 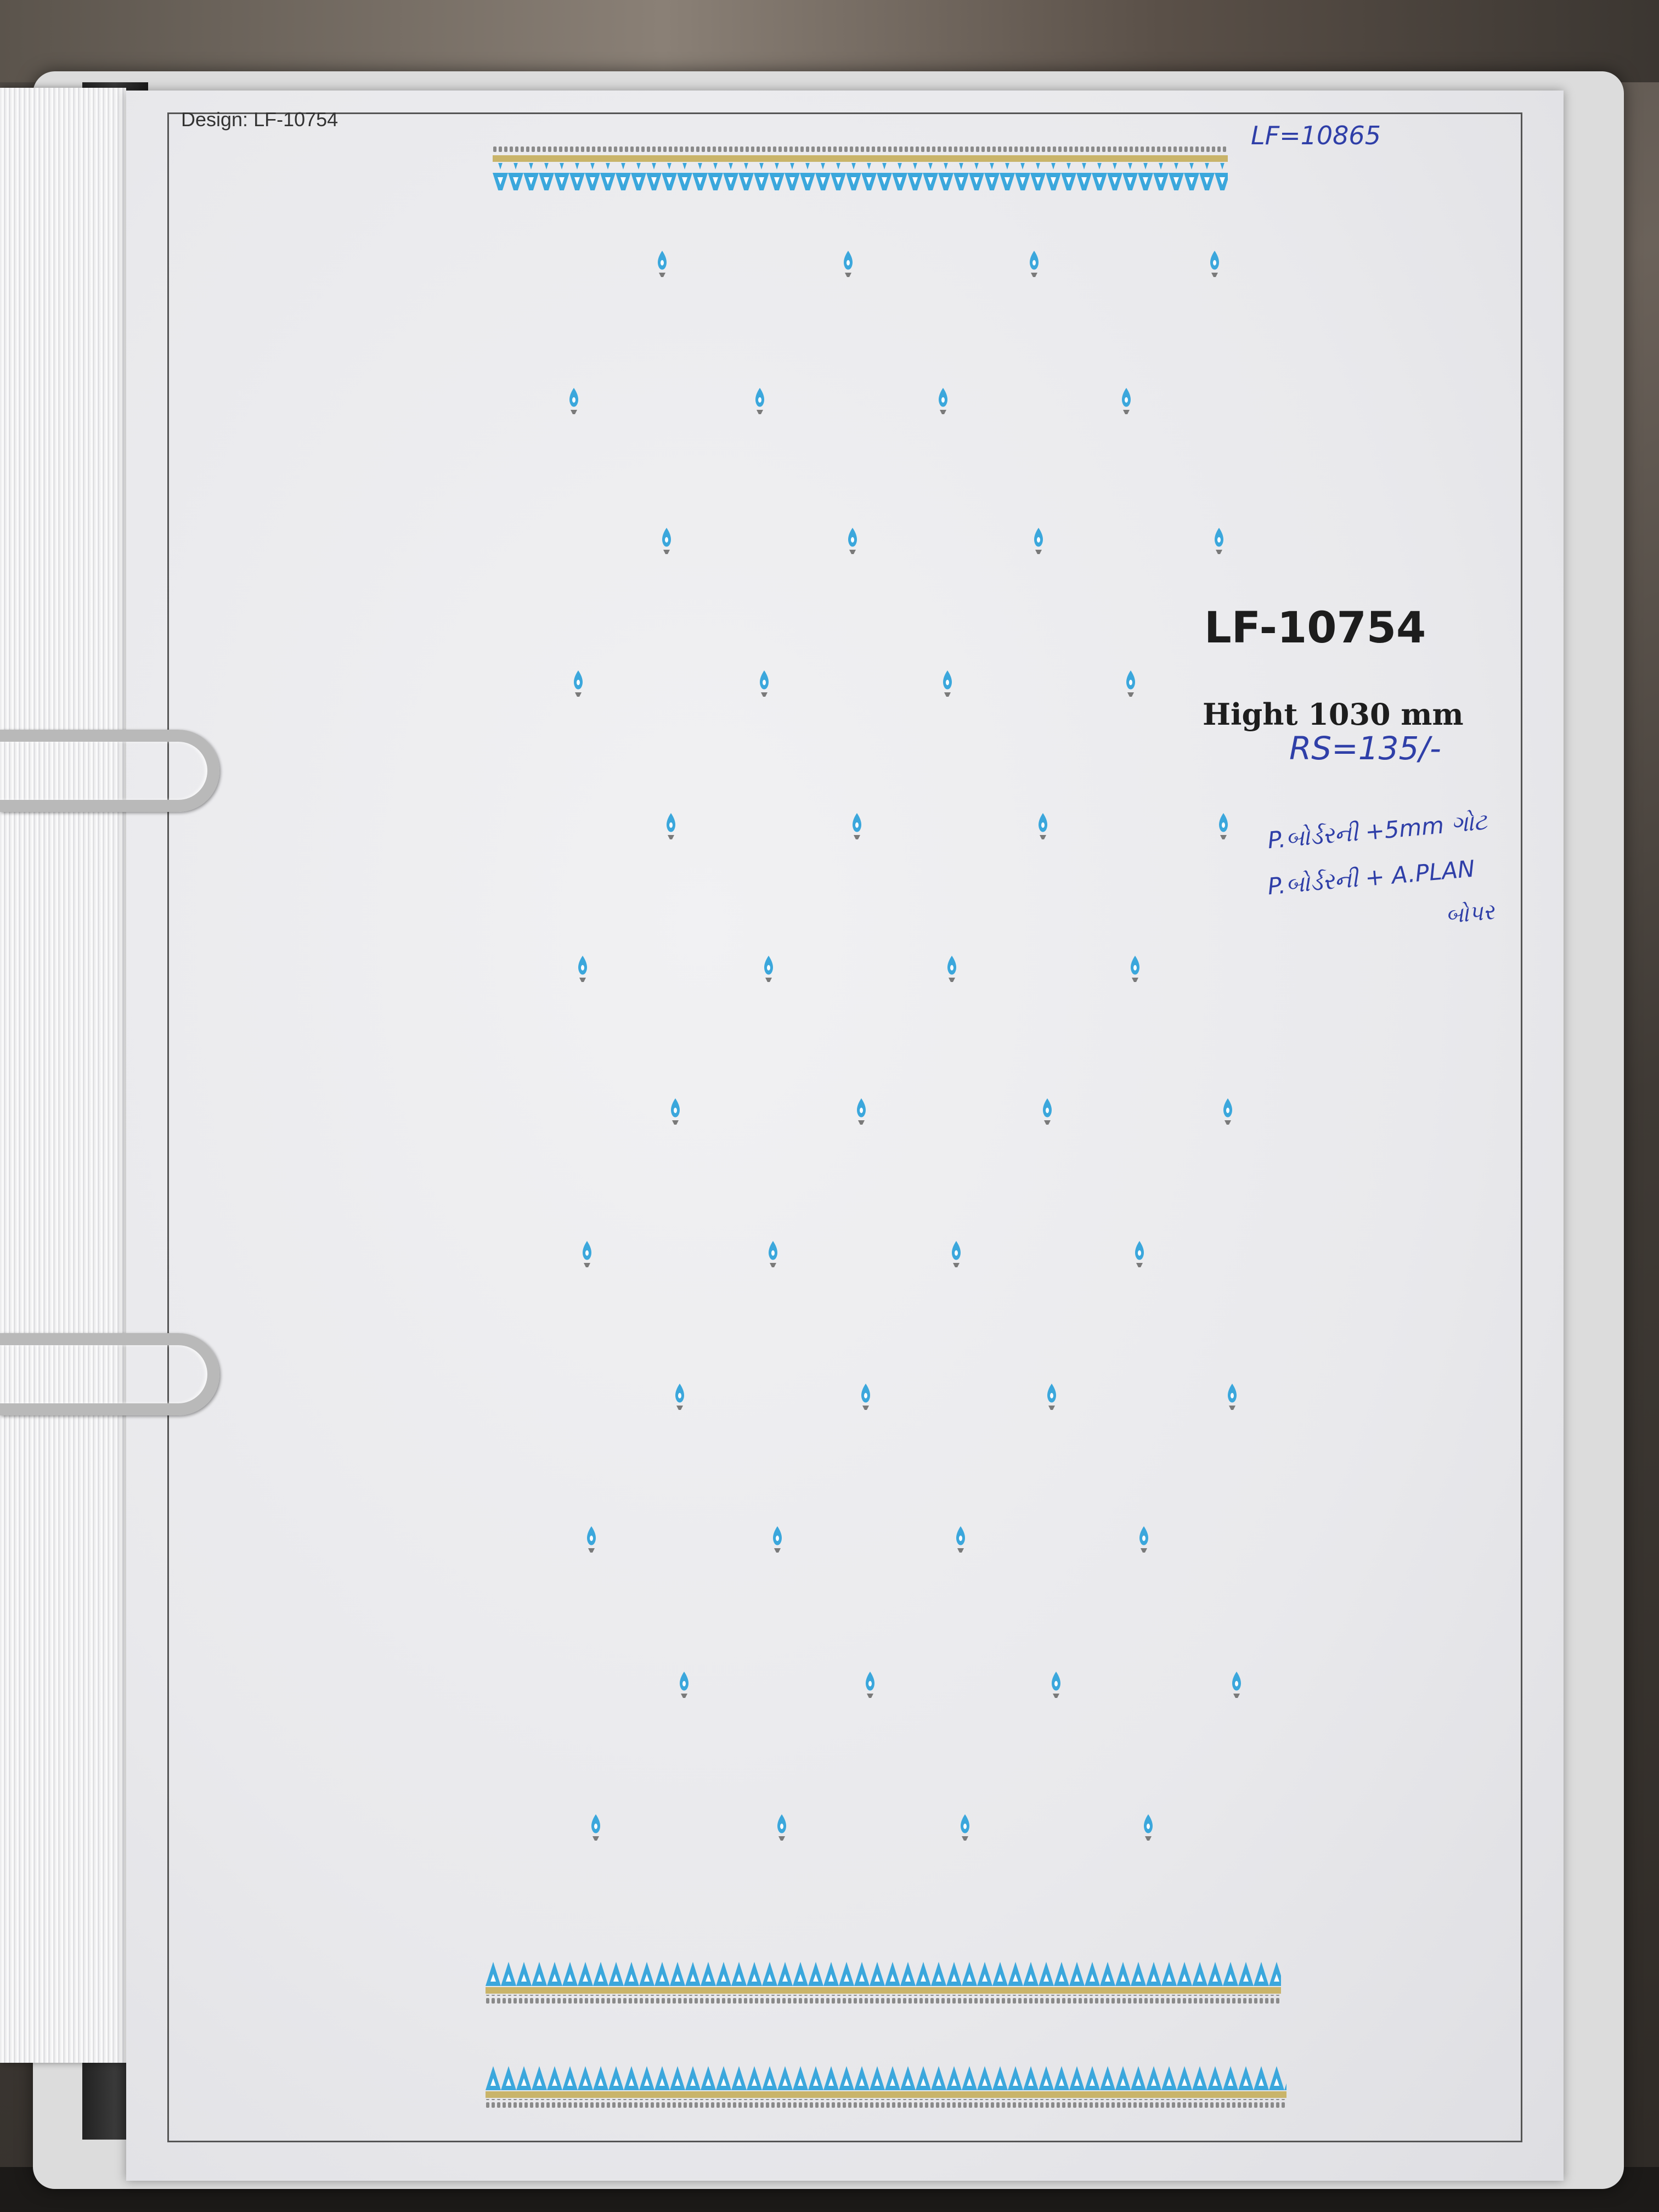 What do you see at coordinates (63, 1075) in the screenshot?
I see `page-stack` at bounding box center [63, 1075].